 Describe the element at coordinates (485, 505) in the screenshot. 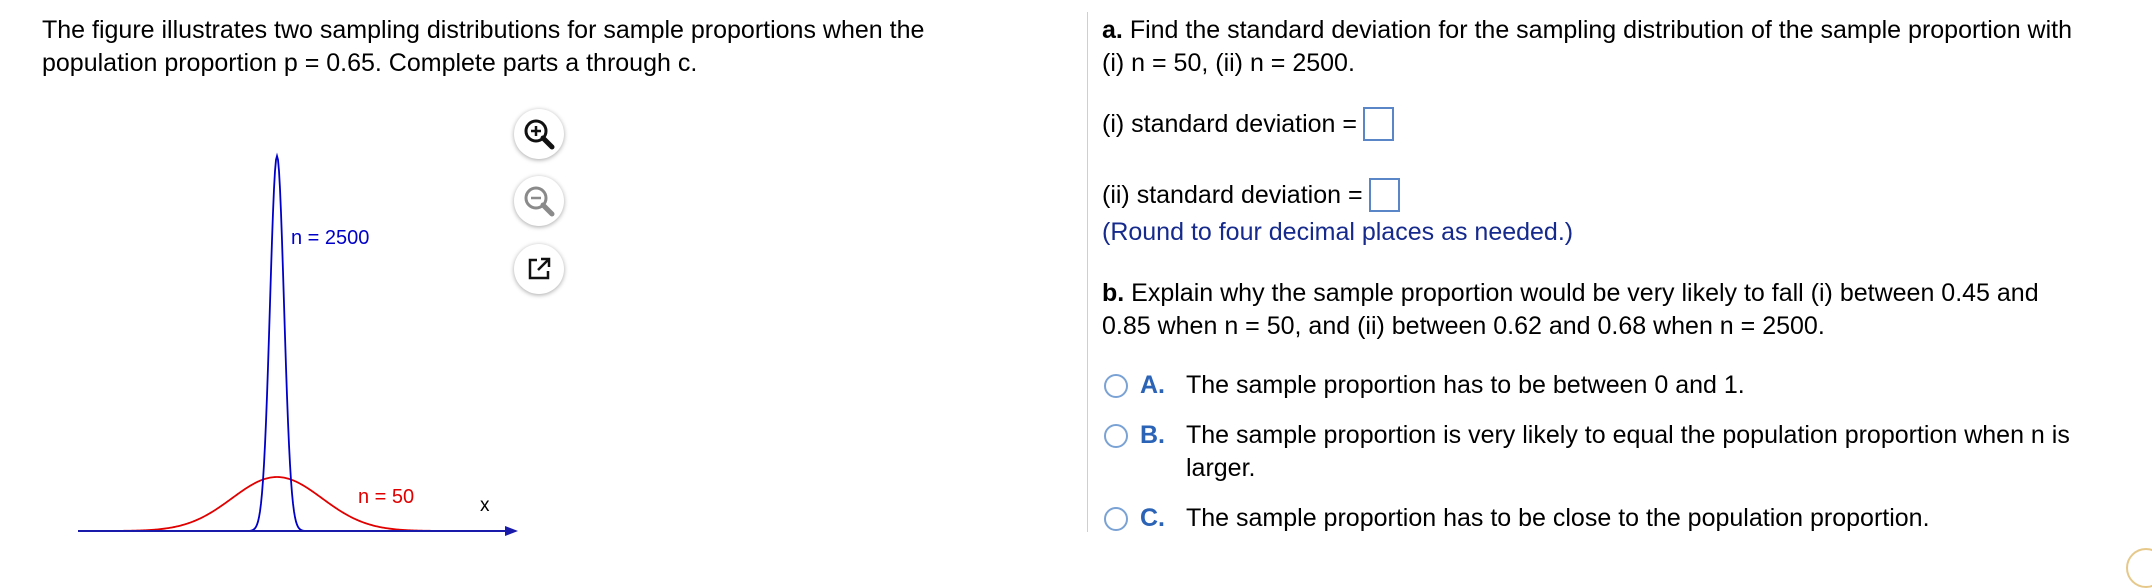

I see `x-axis-label: x` at that location.